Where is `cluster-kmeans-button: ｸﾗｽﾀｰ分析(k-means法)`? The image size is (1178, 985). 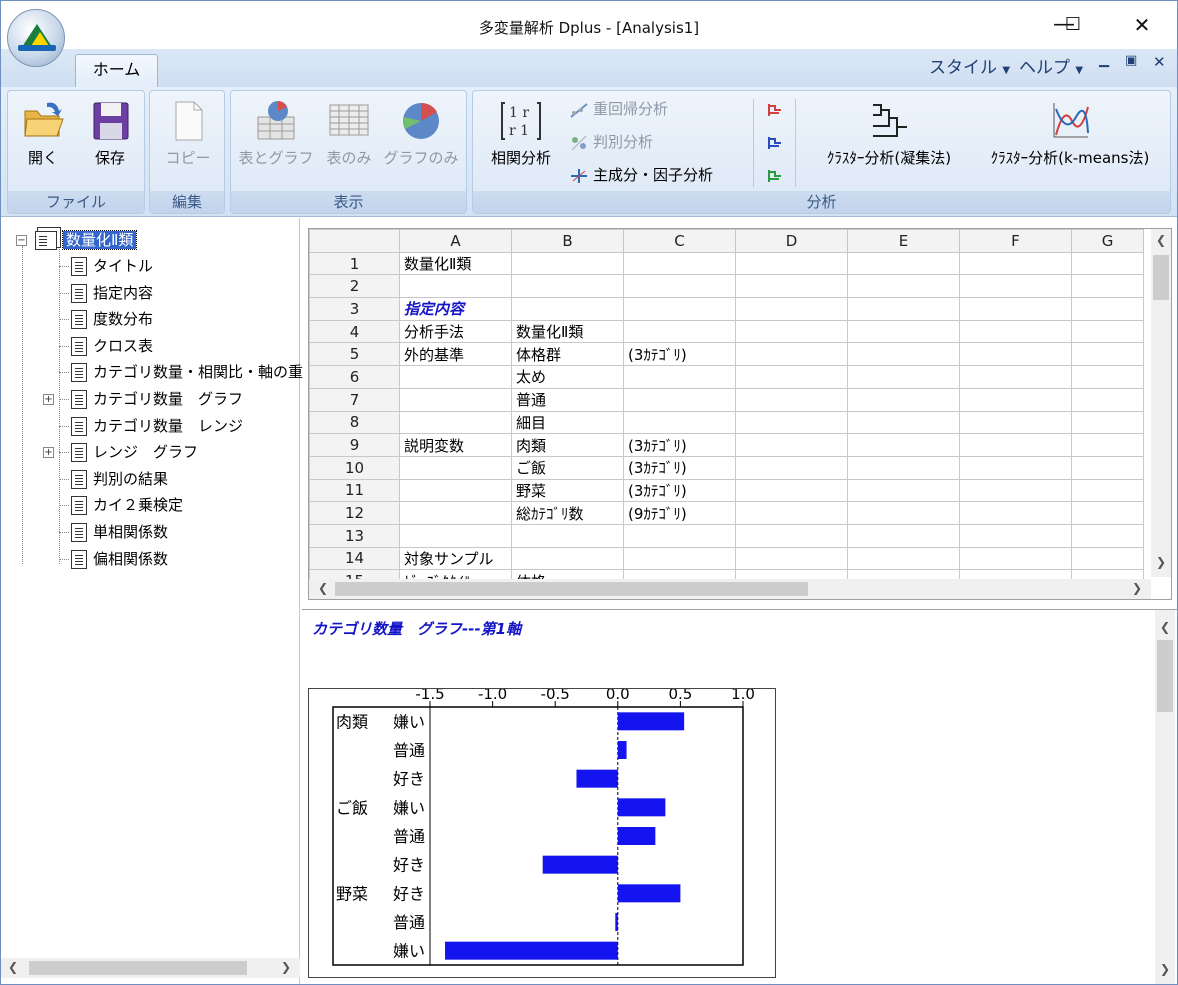
cluster-kmeans-button: ｸﾗｽﾀｰ分析(k-means法) is located at coordinates (1070, 133).